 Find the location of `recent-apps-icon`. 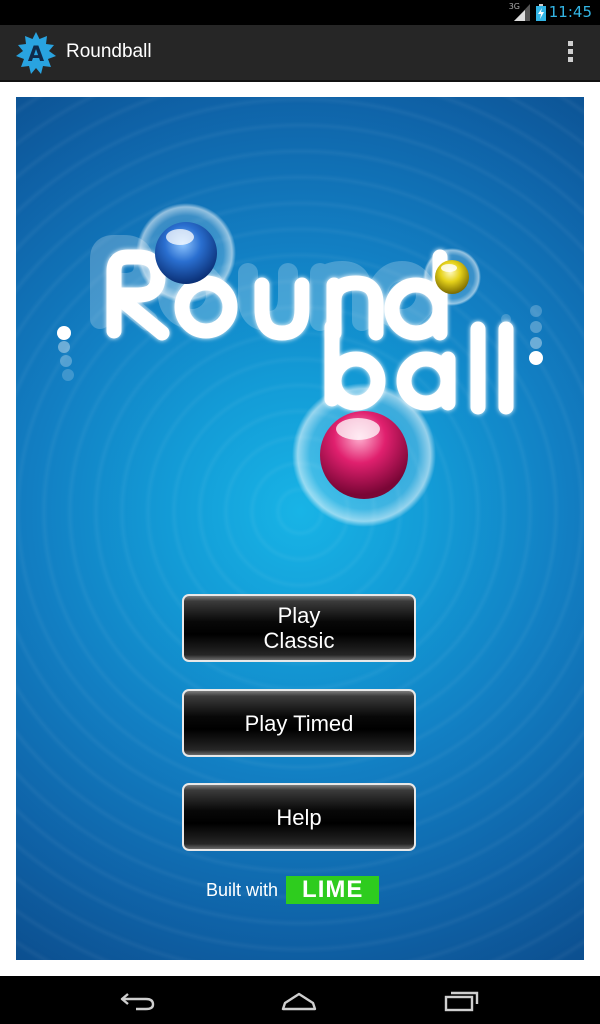

recent-apps-icon is located at coordinates (462, 1000).